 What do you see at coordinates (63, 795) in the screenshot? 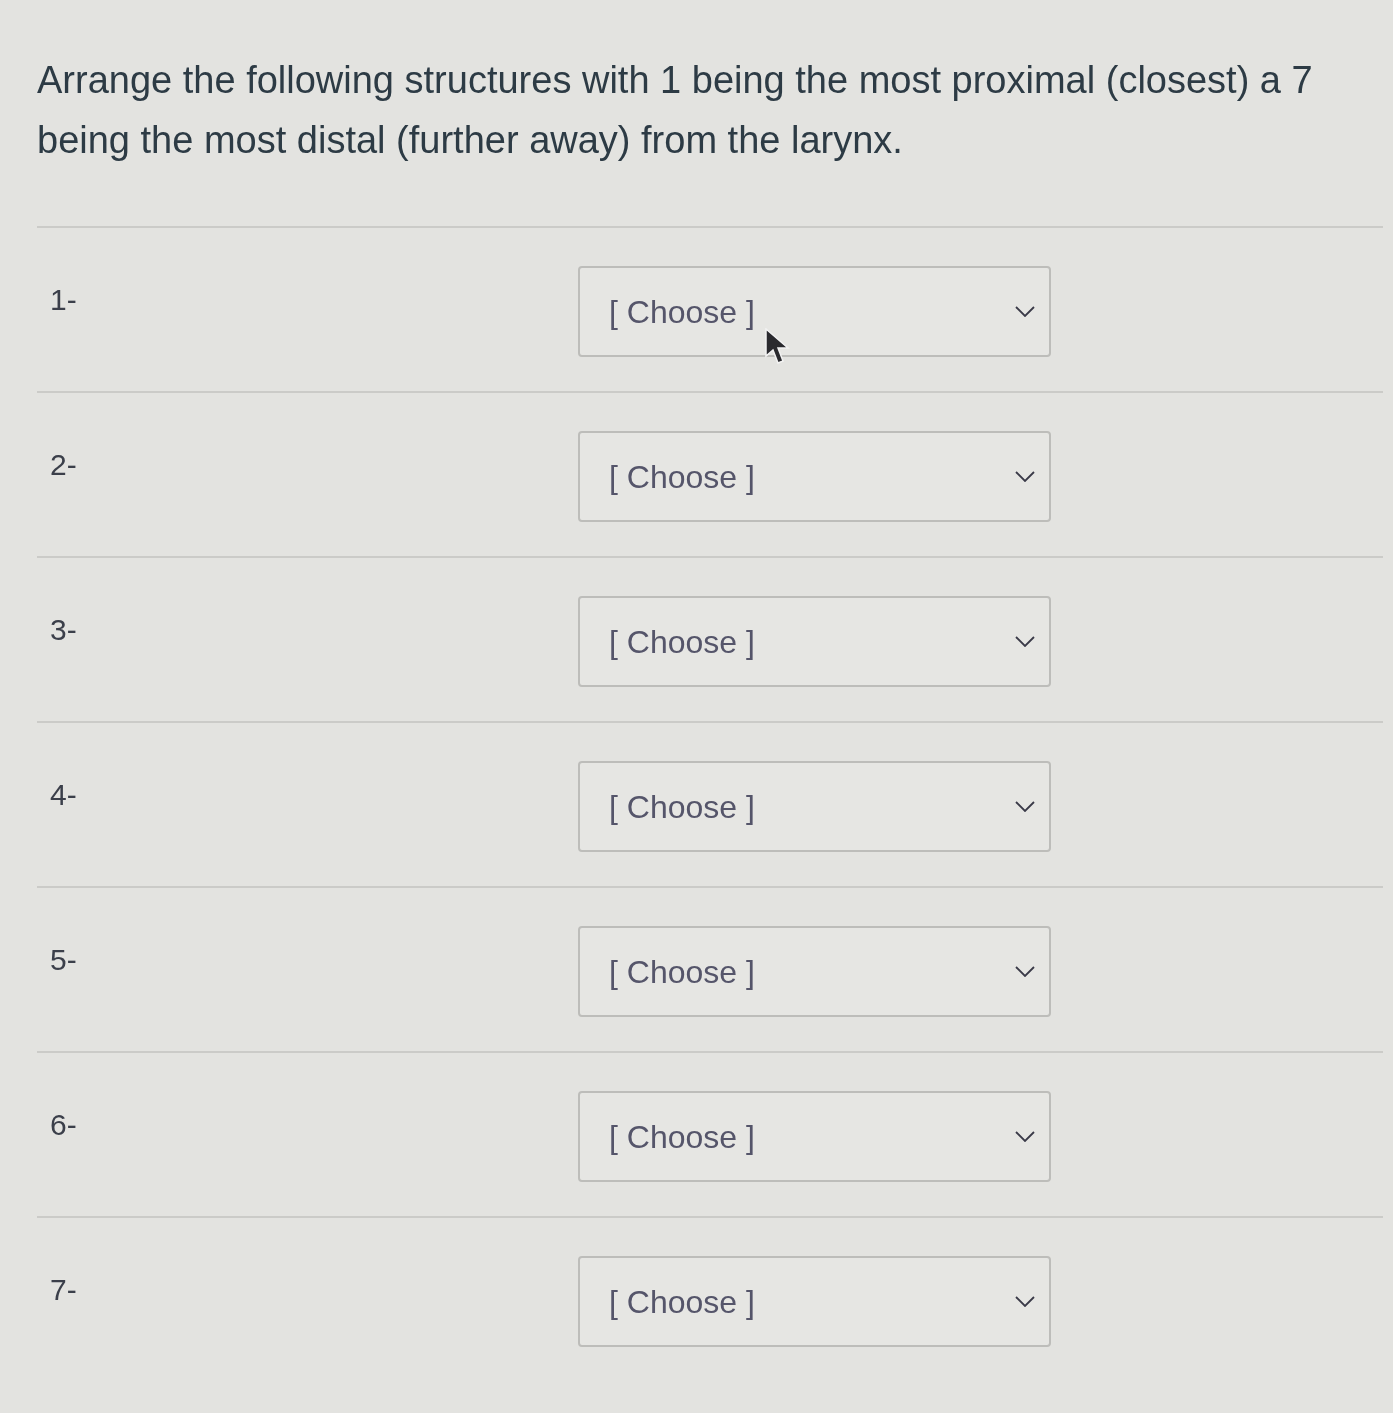
I see `item-number: 4-` at bounding box center [63, 795].